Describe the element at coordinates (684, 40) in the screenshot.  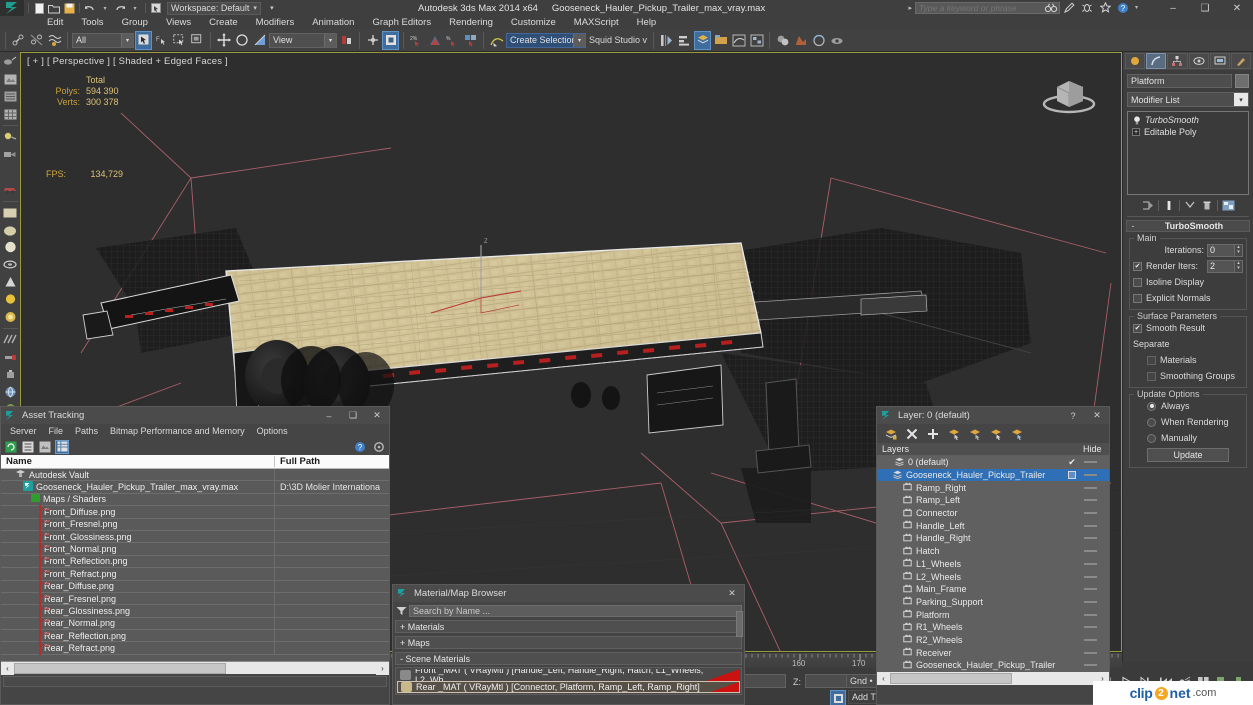
I see `align-tool-icon` at that location.